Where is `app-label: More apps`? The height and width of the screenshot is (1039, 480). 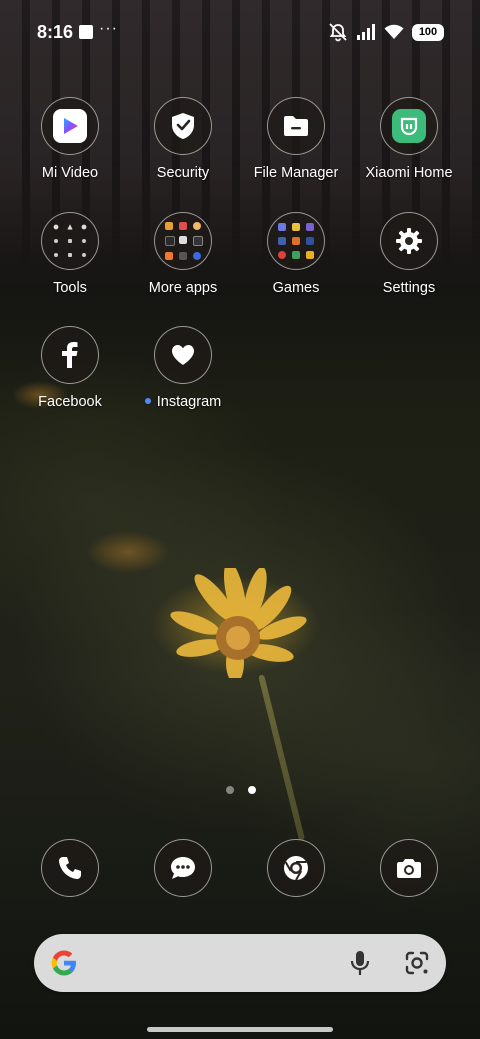
app-label: More apps is located at coordinates (183, 288).